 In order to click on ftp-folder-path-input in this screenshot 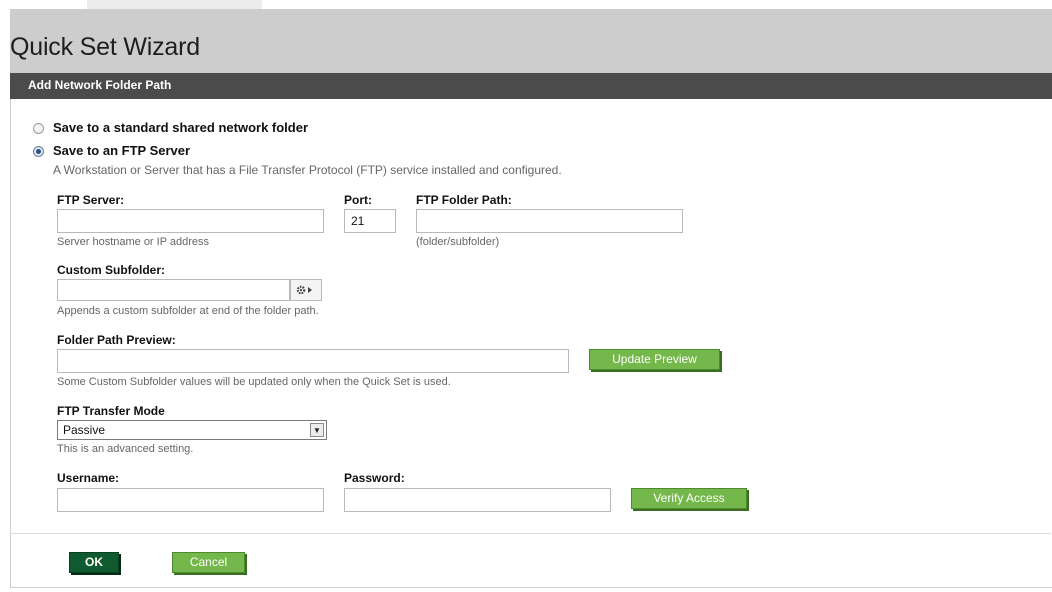, I will do `click(549, 221)`.